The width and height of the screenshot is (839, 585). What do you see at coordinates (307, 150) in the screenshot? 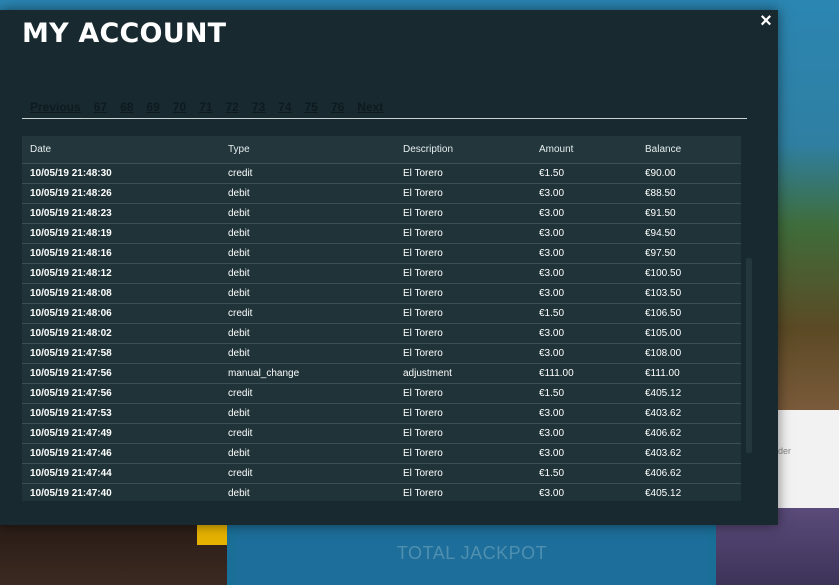
I see `column-header-type: Type` at bounding box center [307, 150].